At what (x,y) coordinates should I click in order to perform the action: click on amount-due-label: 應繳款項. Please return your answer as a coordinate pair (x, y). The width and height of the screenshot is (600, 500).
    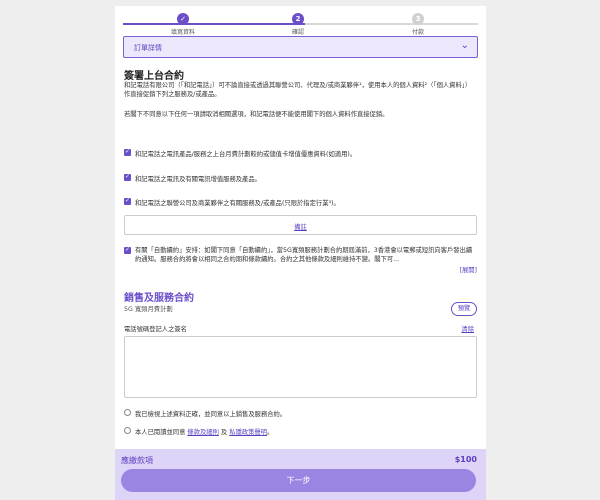
    Looking at the image, I should click on (137, 460).